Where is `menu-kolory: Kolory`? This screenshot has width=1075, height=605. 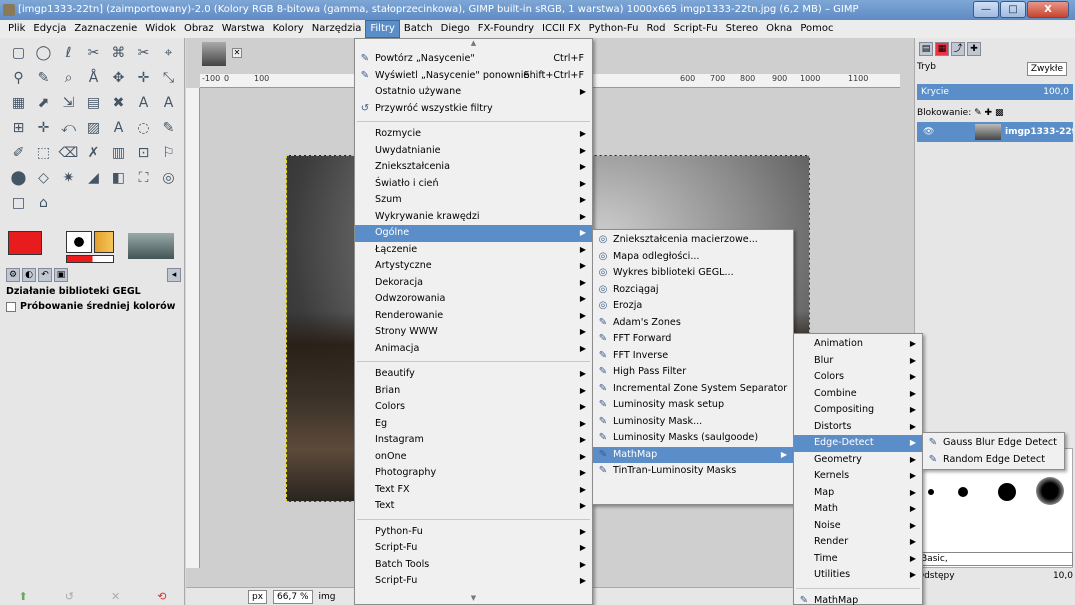 menu-kolory: Kolory is located at coordinates (288, 29).